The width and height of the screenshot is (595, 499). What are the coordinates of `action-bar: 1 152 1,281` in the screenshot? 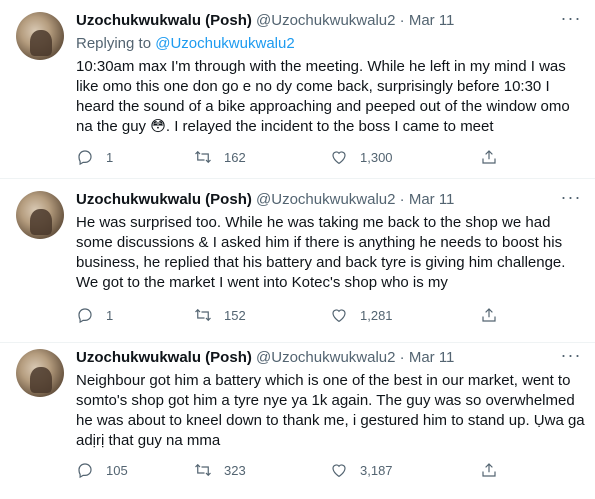 It's located at (291, 315).